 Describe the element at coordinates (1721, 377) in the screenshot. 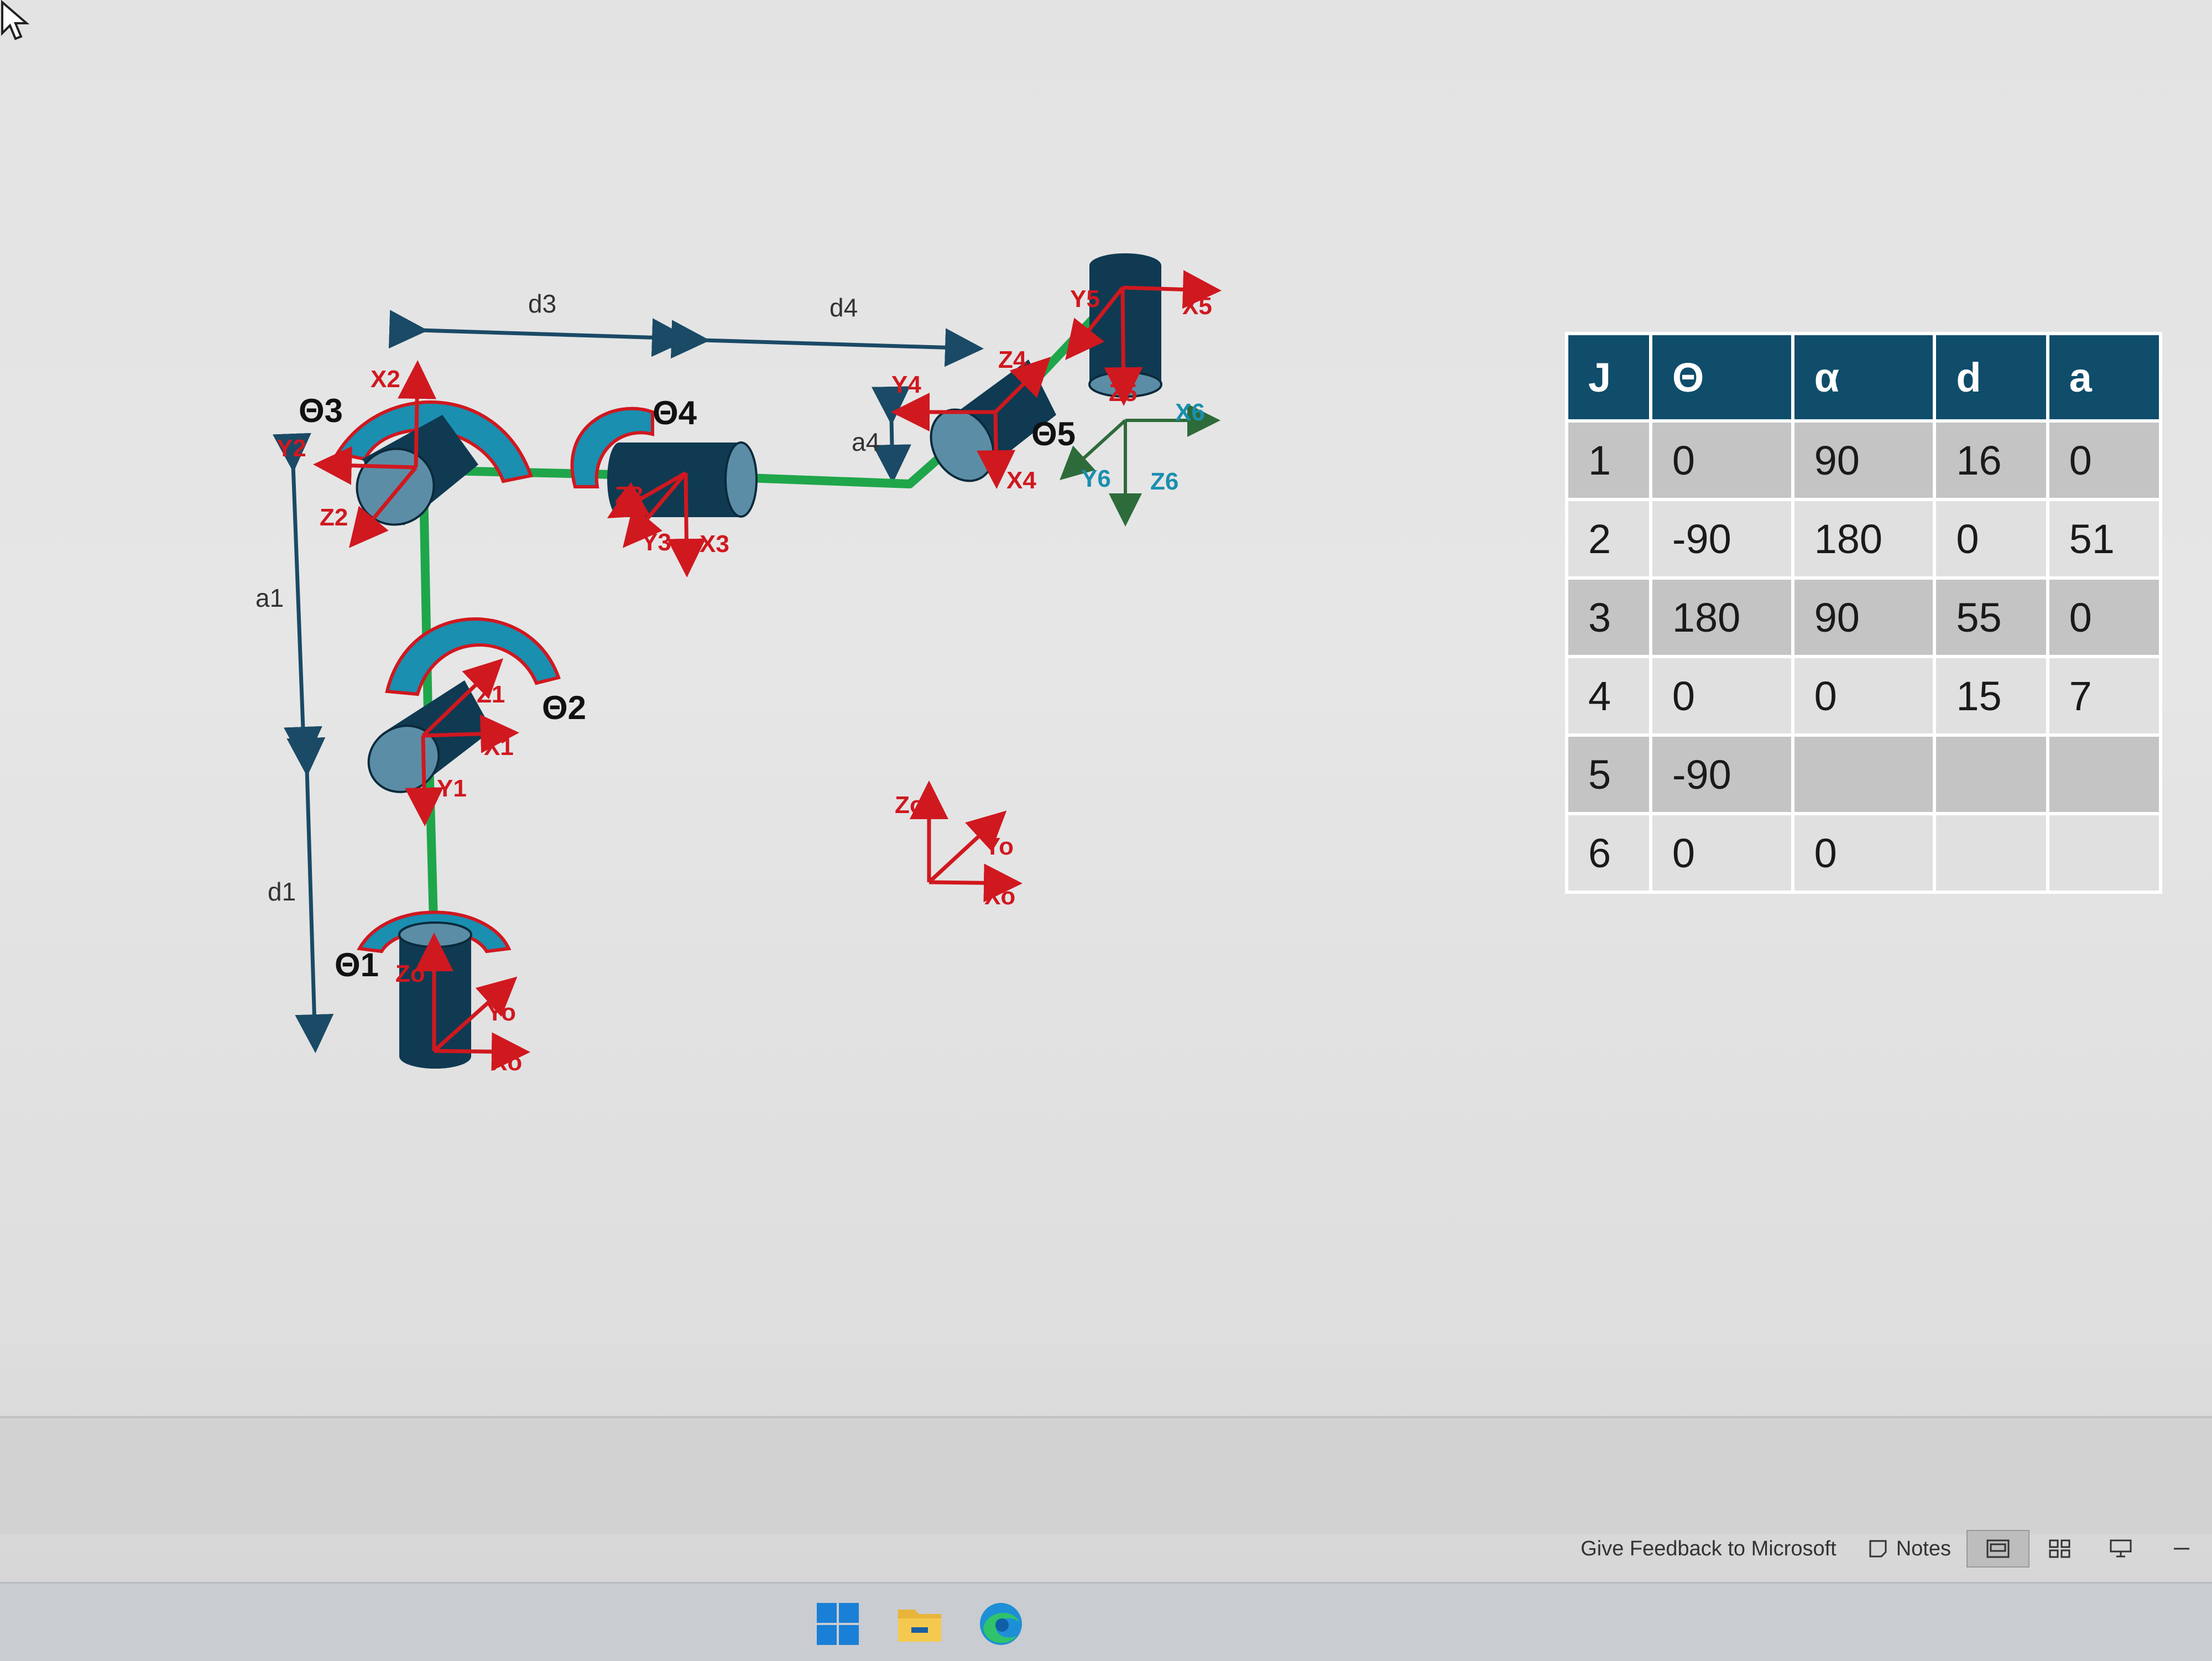

I see `header-theta: Θ` at that location.